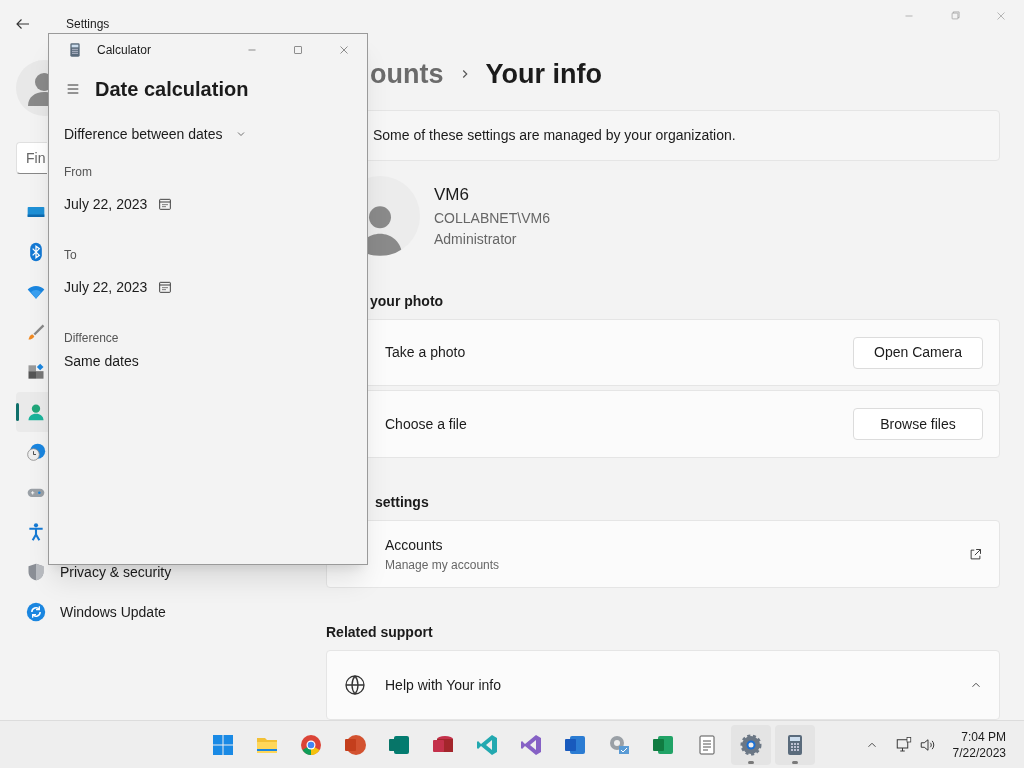 The height and width of the screenshot is (768, 1024). Describe the element at coordinates (476, 239) in the screenshot. I see `user-role: Administrator` at that location.